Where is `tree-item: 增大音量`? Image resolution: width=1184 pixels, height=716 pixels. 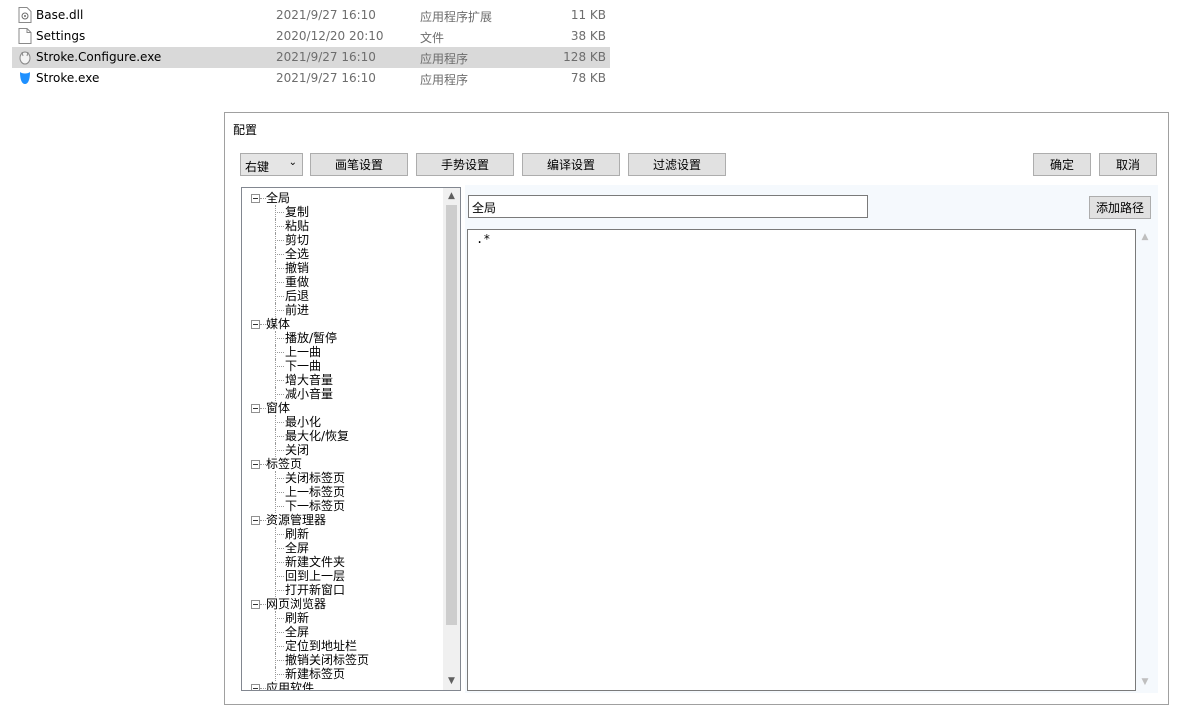 tree-item: 增大音量 is located at coordinates (343, 380).